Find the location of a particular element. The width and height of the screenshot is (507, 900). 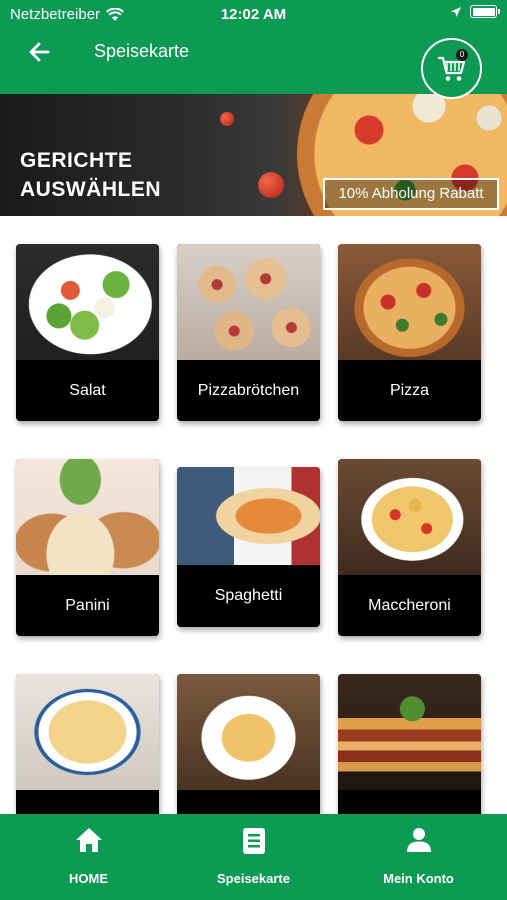

category-card-maccheroni: Maccheroni is located at coordinates (409, 547).